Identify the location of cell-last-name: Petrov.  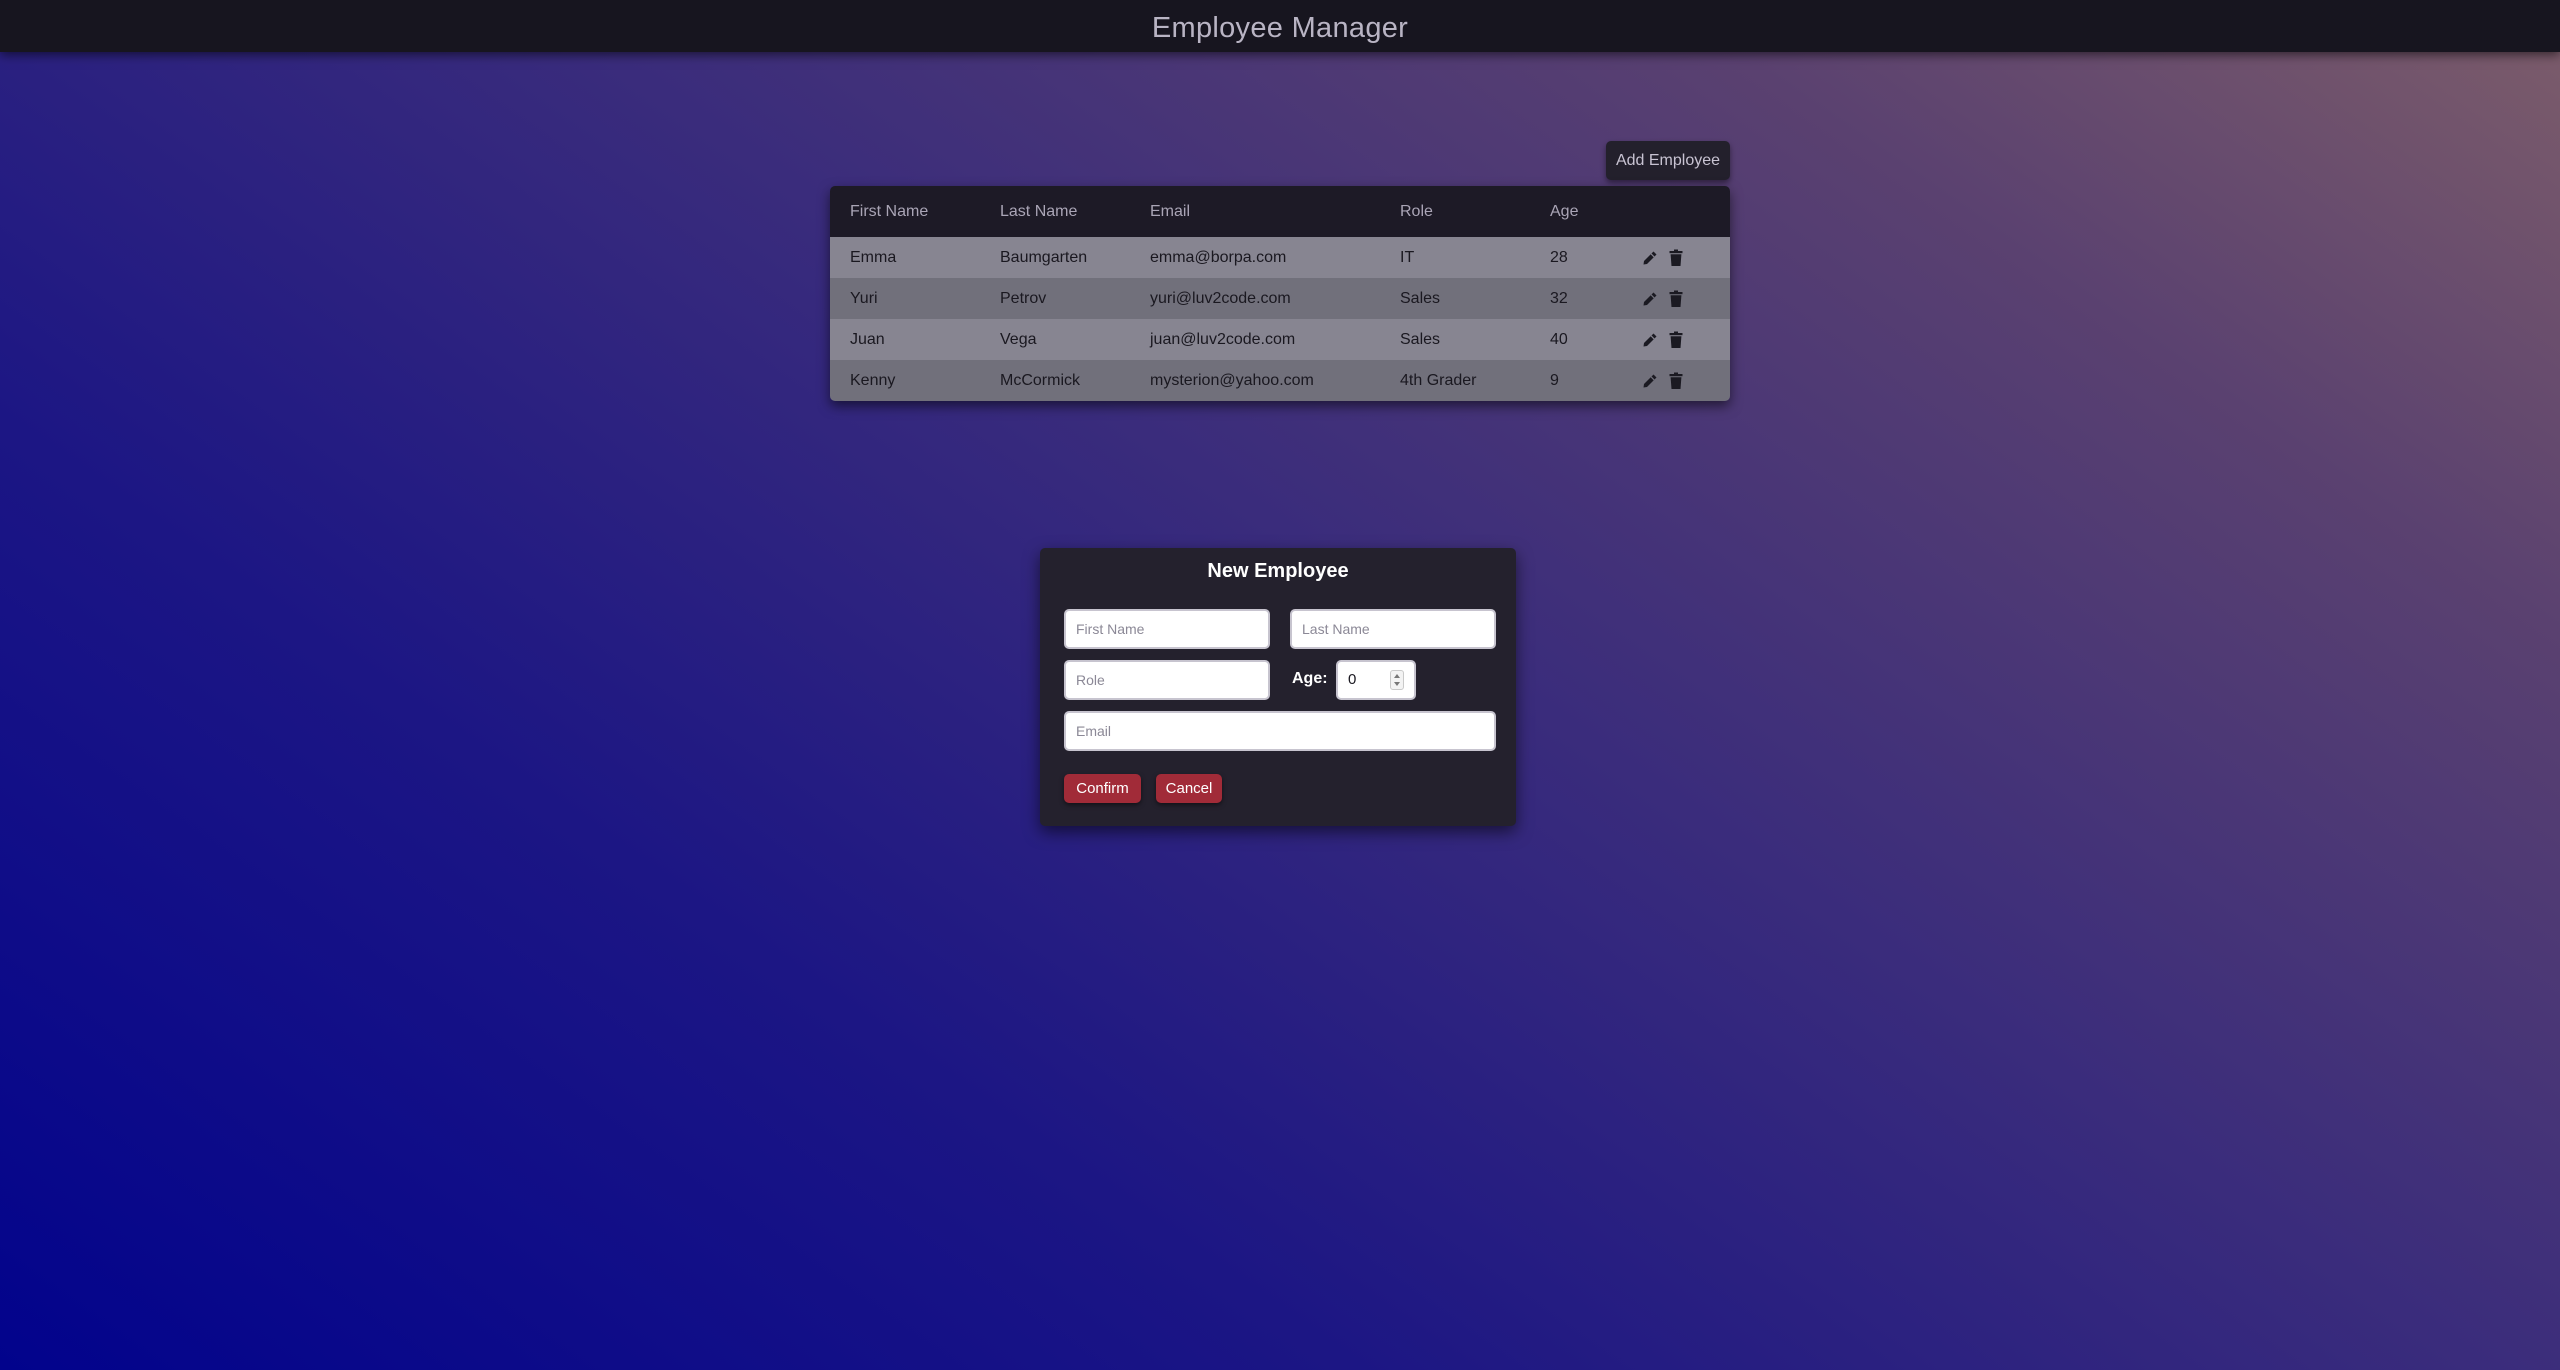
(1023, 298).